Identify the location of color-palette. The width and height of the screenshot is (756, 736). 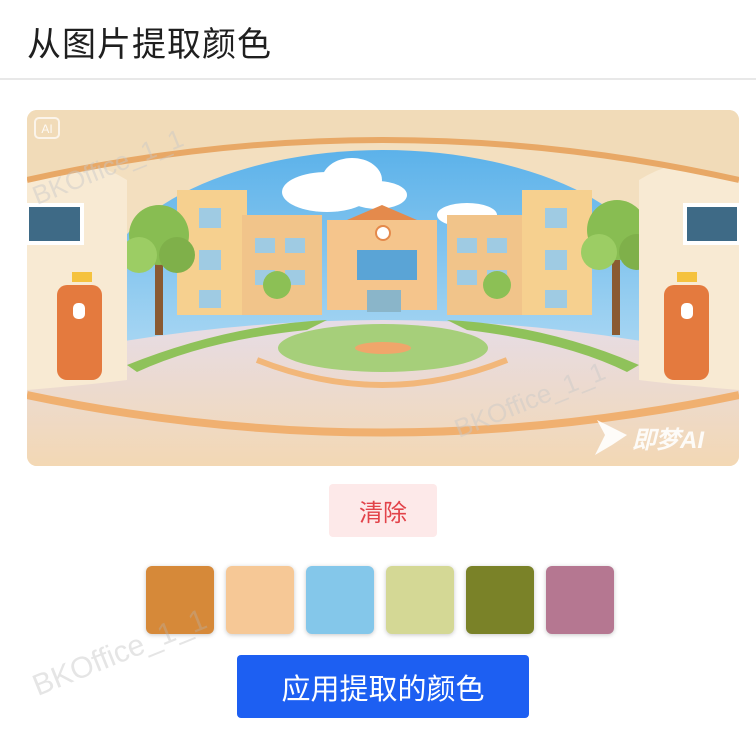
(380, 601).